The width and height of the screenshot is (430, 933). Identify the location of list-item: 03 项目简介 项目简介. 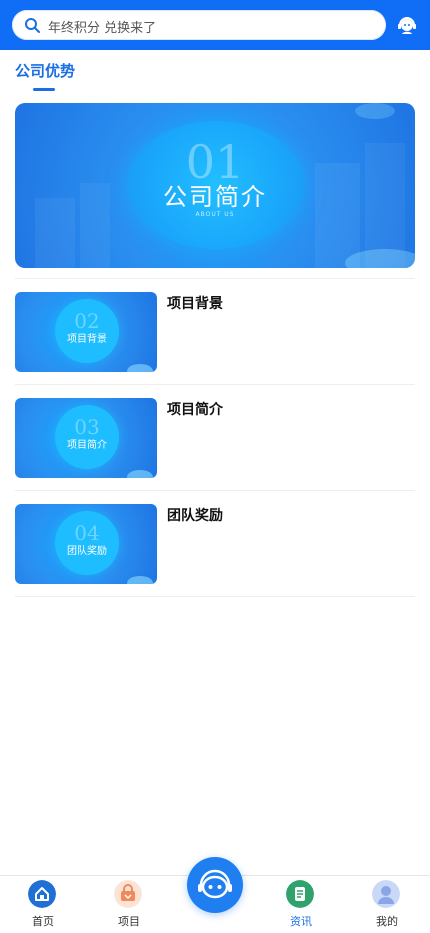
(215, 443).